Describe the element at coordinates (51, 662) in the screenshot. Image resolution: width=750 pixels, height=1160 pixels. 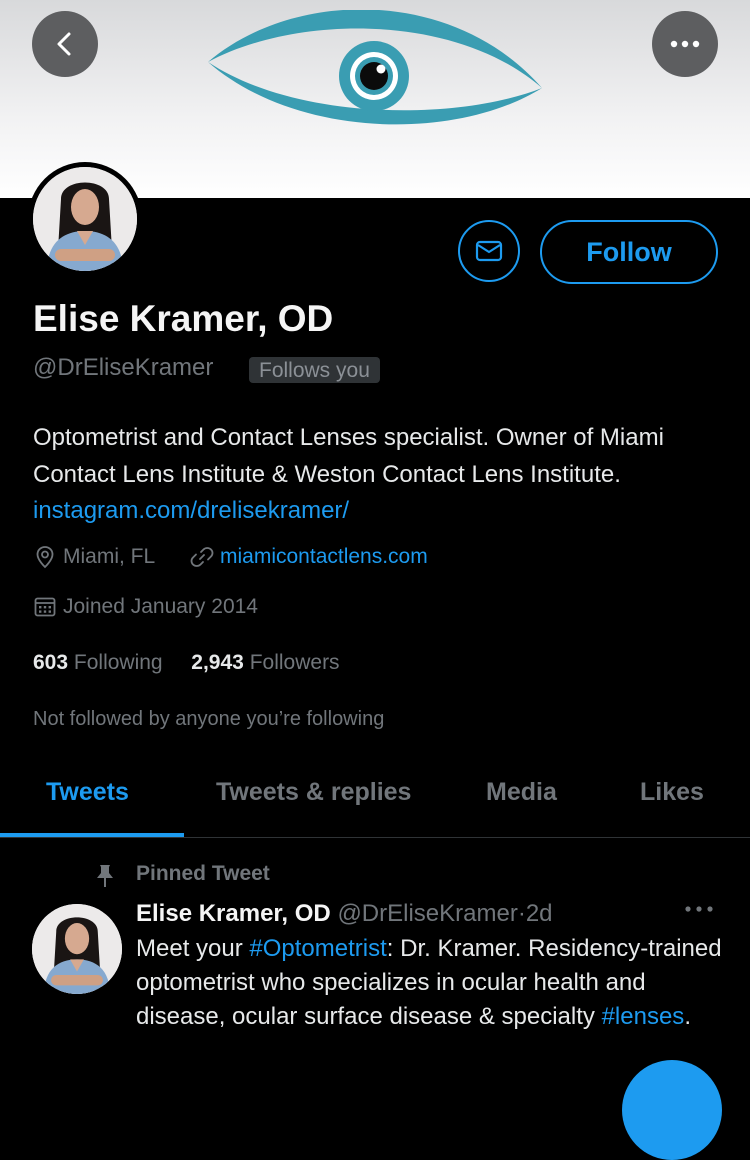
I see `following-count: 603` at that location.